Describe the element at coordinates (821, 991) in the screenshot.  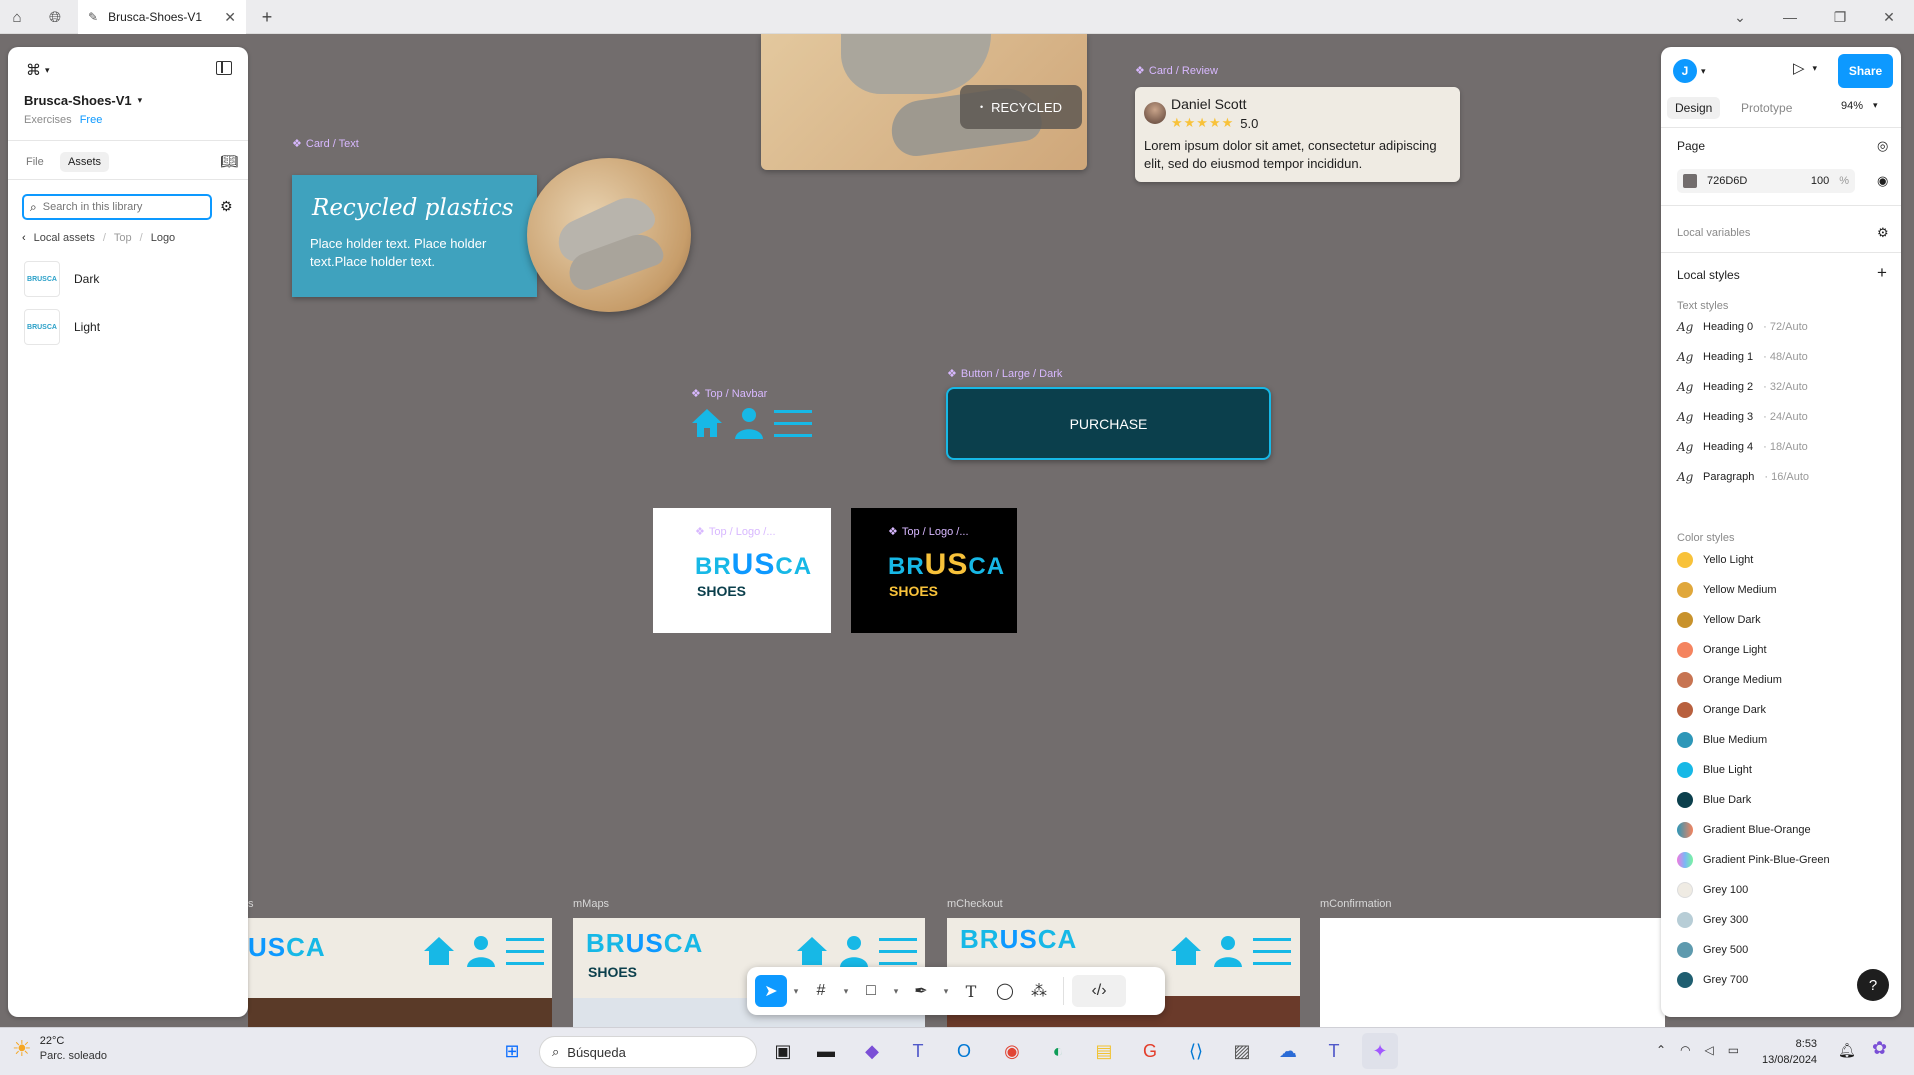
I see `frame-tool-icon: #` at that location.